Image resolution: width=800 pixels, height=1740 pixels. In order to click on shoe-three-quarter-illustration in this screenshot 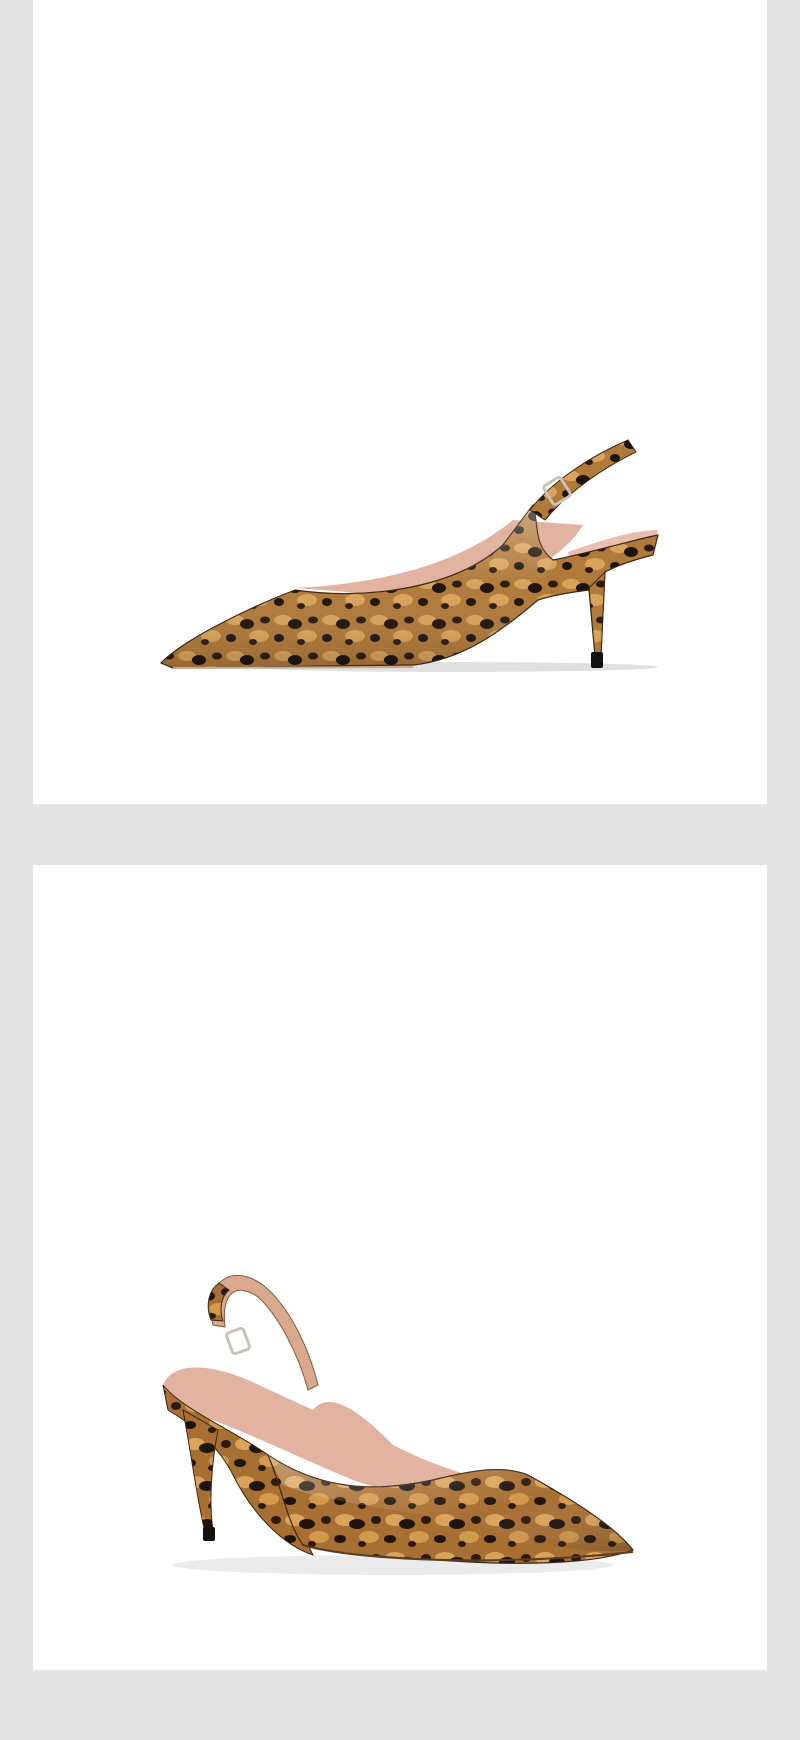, I will do `click(398, 1424)`.